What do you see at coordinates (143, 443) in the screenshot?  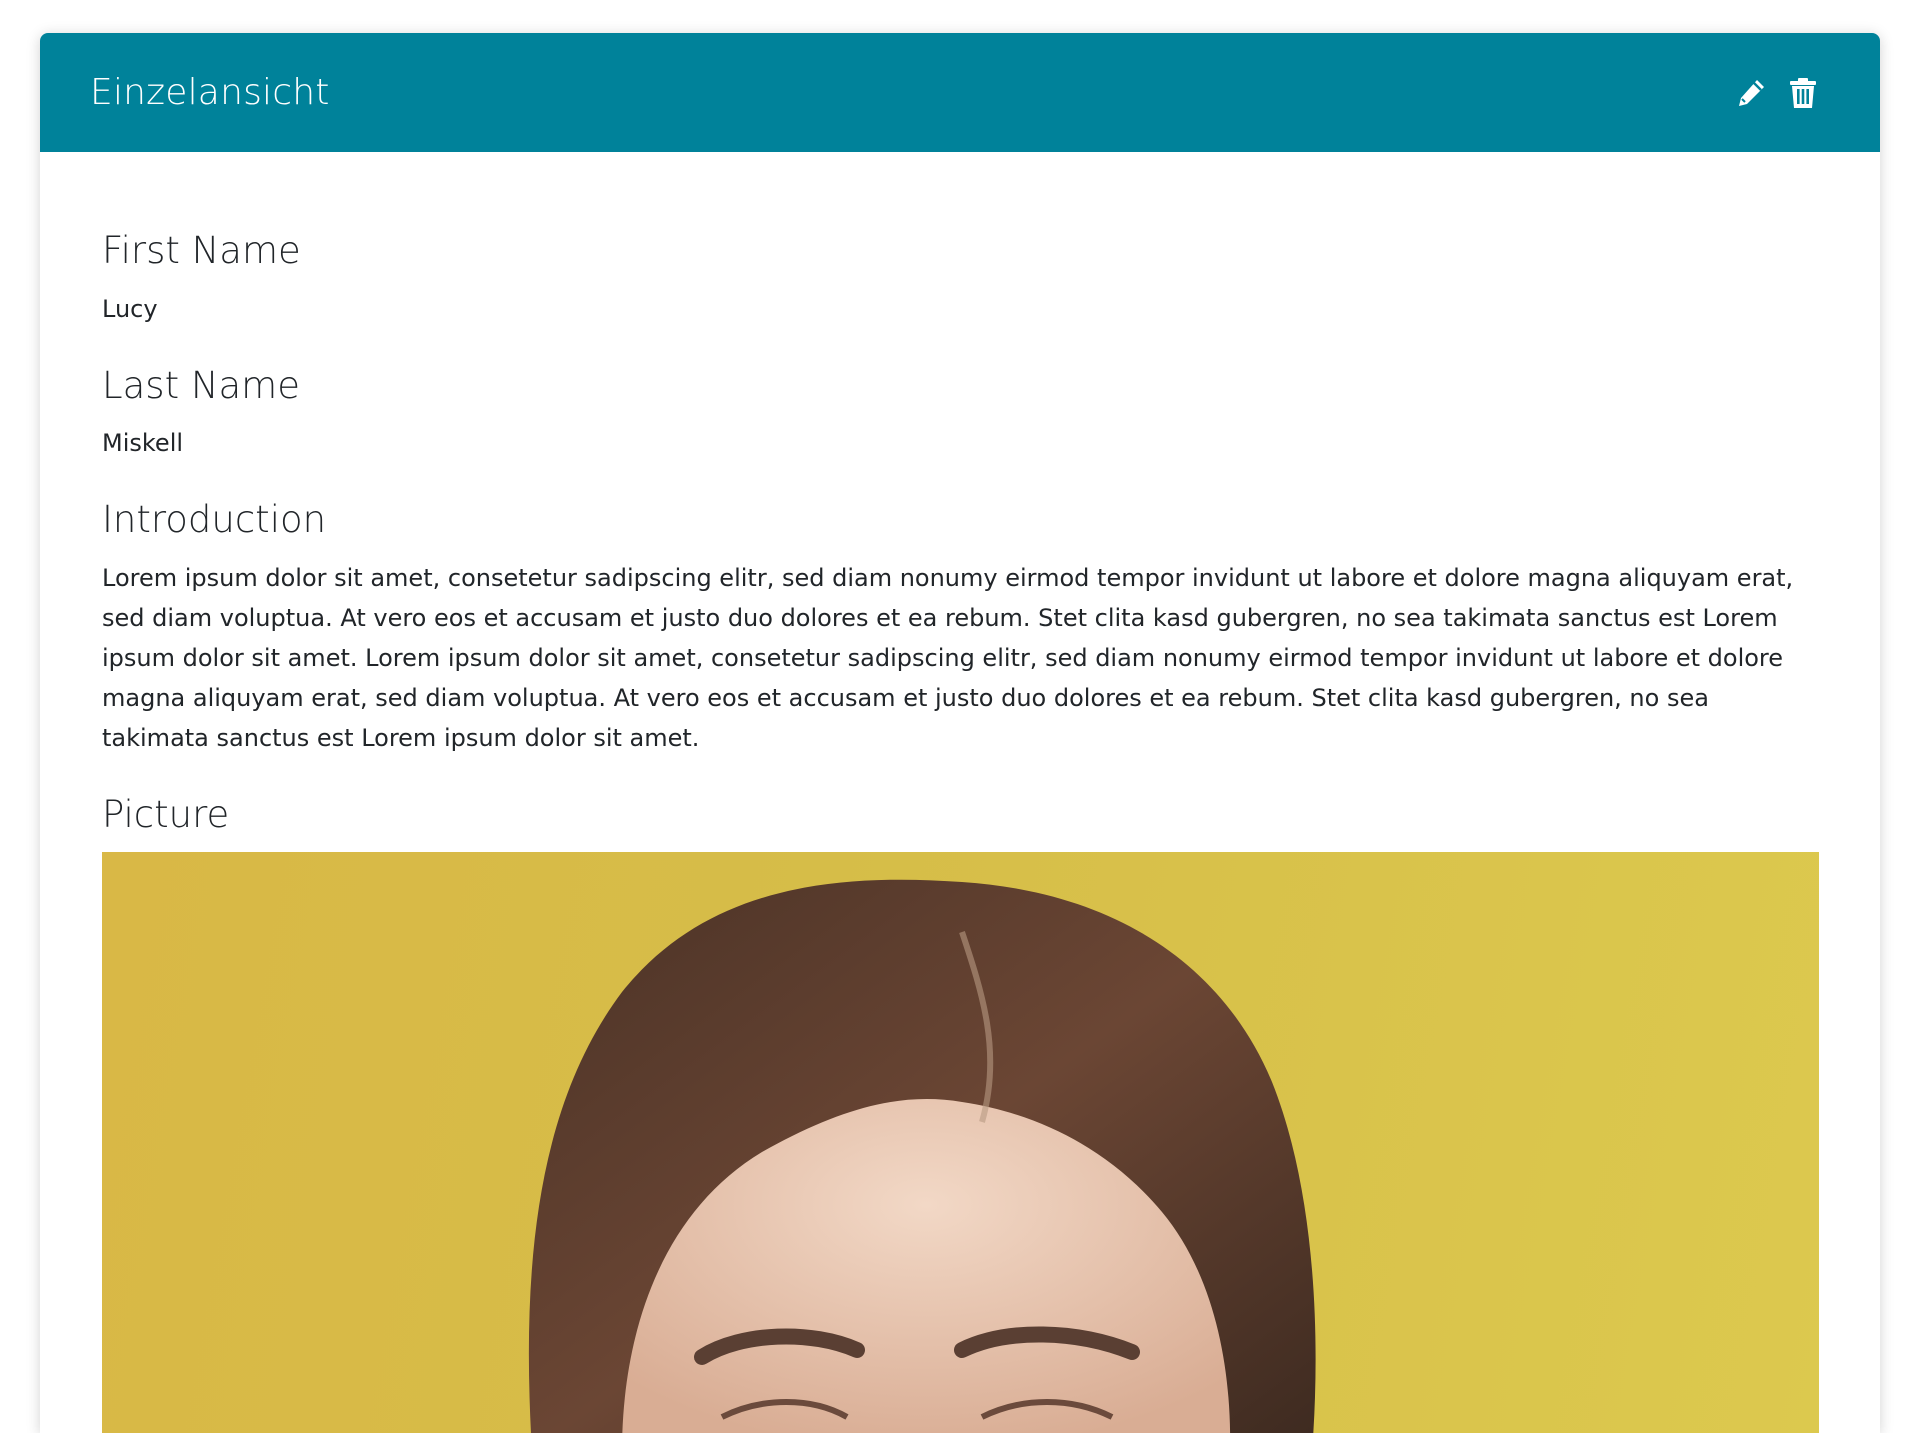 I see `last-name-value: Miskell` at bounding box center [143, 443].